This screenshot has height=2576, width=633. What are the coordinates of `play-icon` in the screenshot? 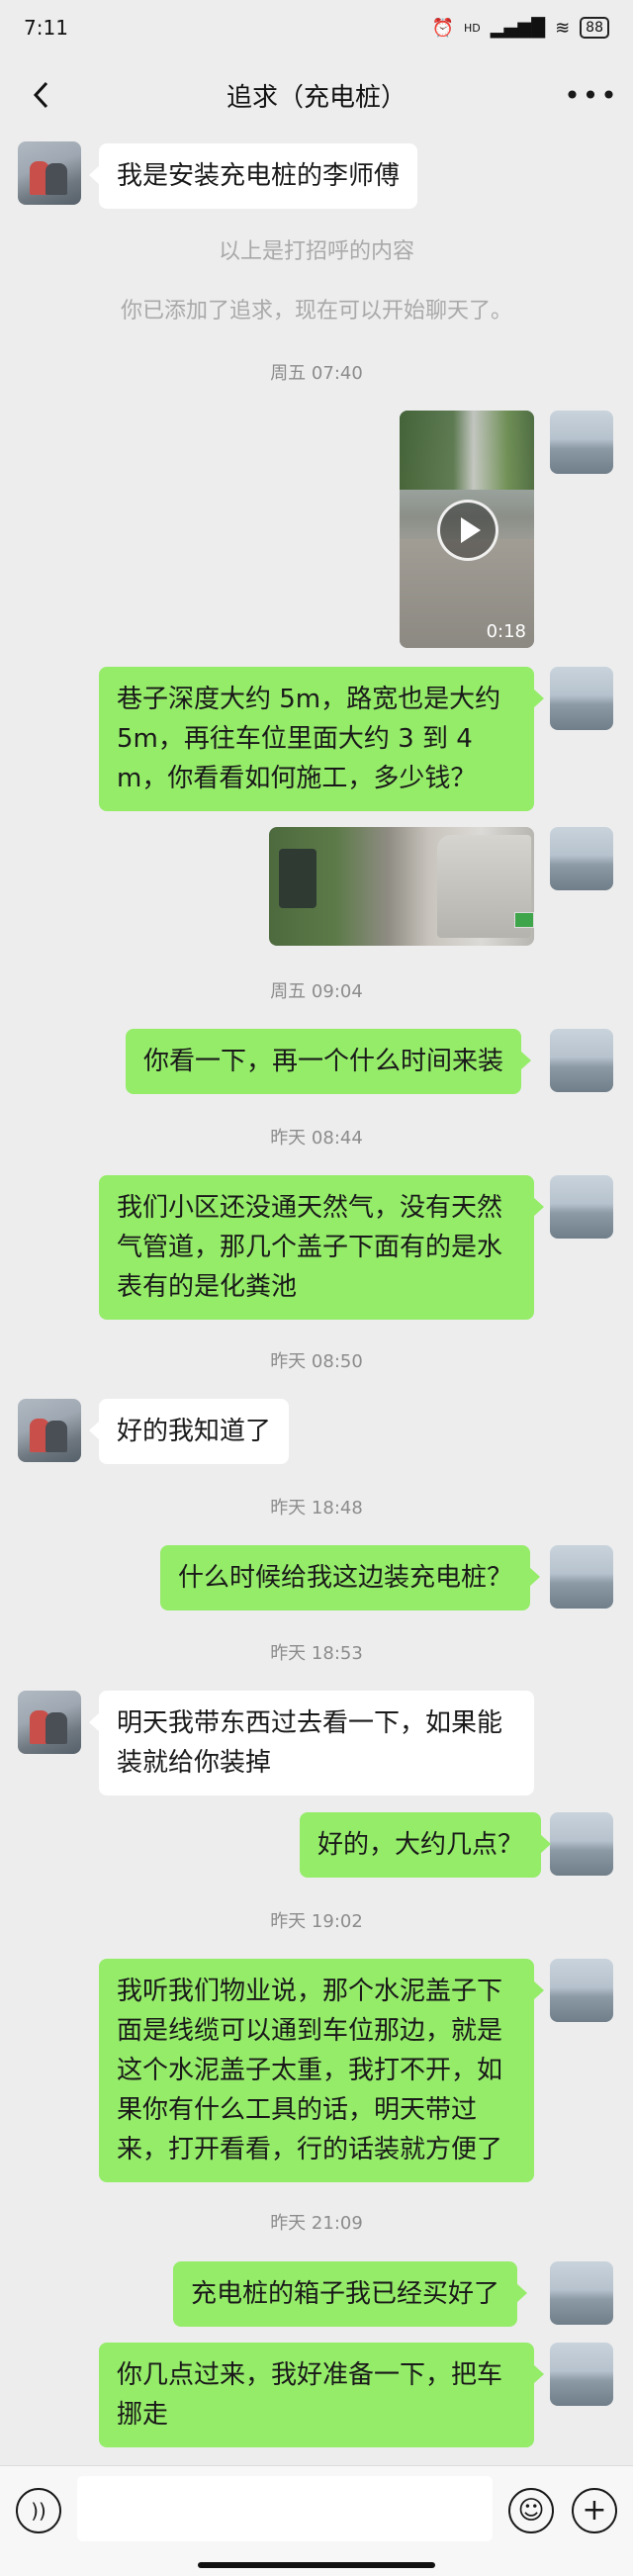 It's located at (467, 530).